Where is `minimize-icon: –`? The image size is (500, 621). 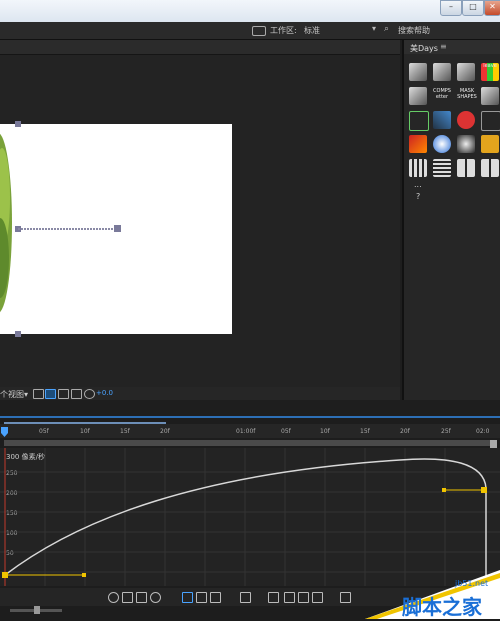
minimize-icon: – is located at coordinates (451, 6).